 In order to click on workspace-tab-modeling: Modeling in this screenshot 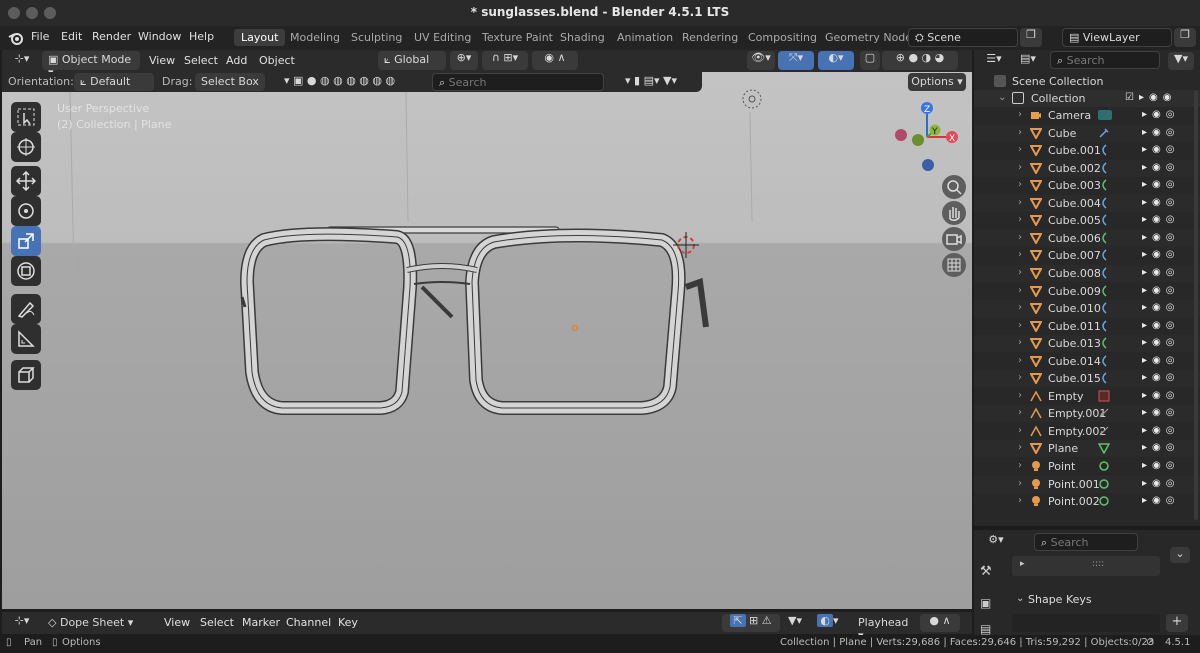, I will do `click(315, 37)`.